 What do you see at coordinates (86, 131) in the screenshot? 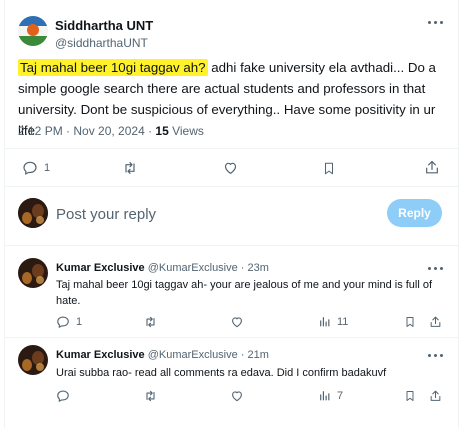
I see `tweet-timestamp: 2:12 PM · Nov 20, 2024 ·` at bounding box center [86, 131].